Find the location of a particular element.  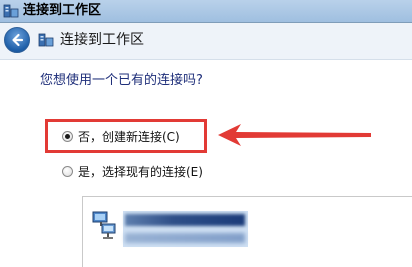

back-button is located at coordinates (17, 40).